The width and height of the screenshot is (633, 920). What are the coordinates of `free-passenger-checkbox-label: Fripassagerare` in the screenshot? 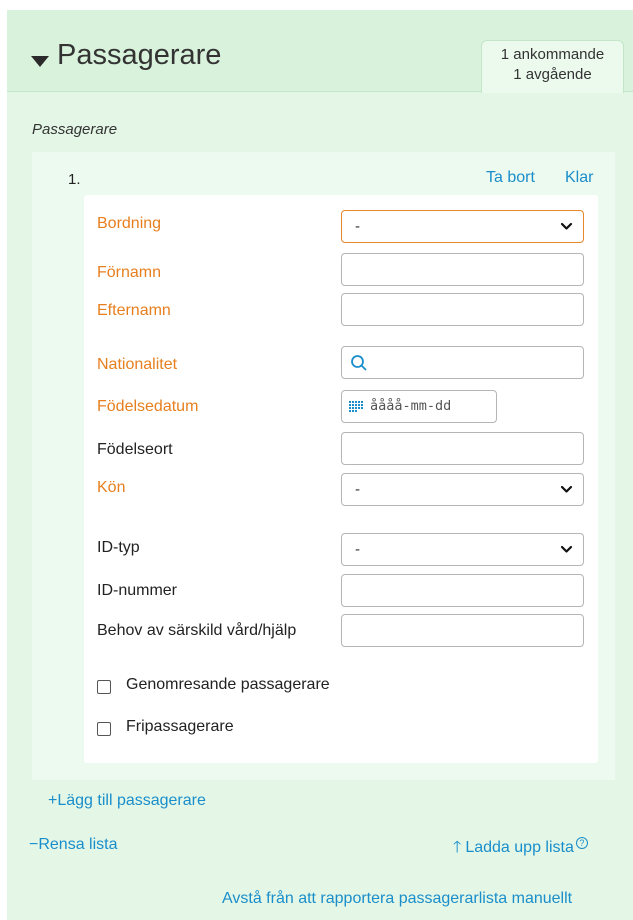 It's located at (180, 727).